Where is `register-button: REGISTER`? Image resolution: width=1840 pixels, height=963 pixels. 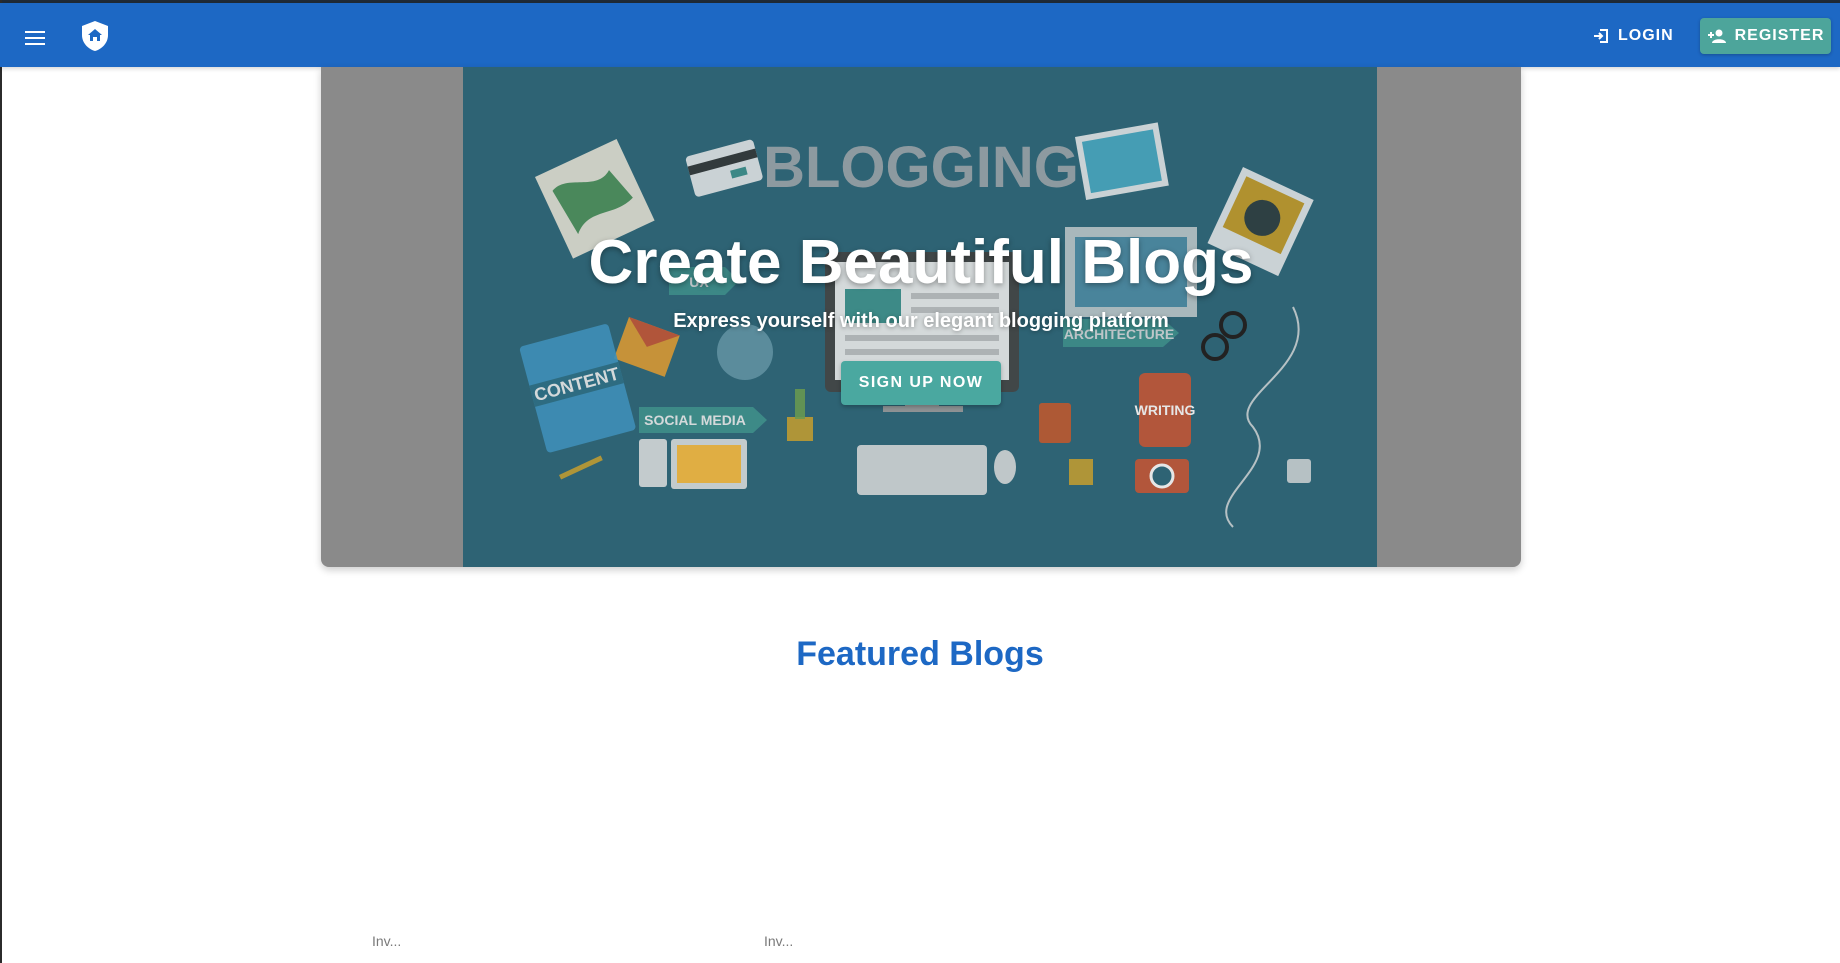 register-button: REGISTER is located at coordinates (1765, 36).